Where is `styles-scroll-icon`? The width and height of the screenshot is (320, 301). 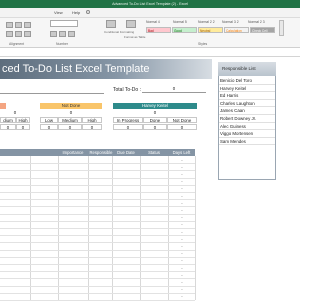
styles-scroll-icon is located at coordinates (281, 28).